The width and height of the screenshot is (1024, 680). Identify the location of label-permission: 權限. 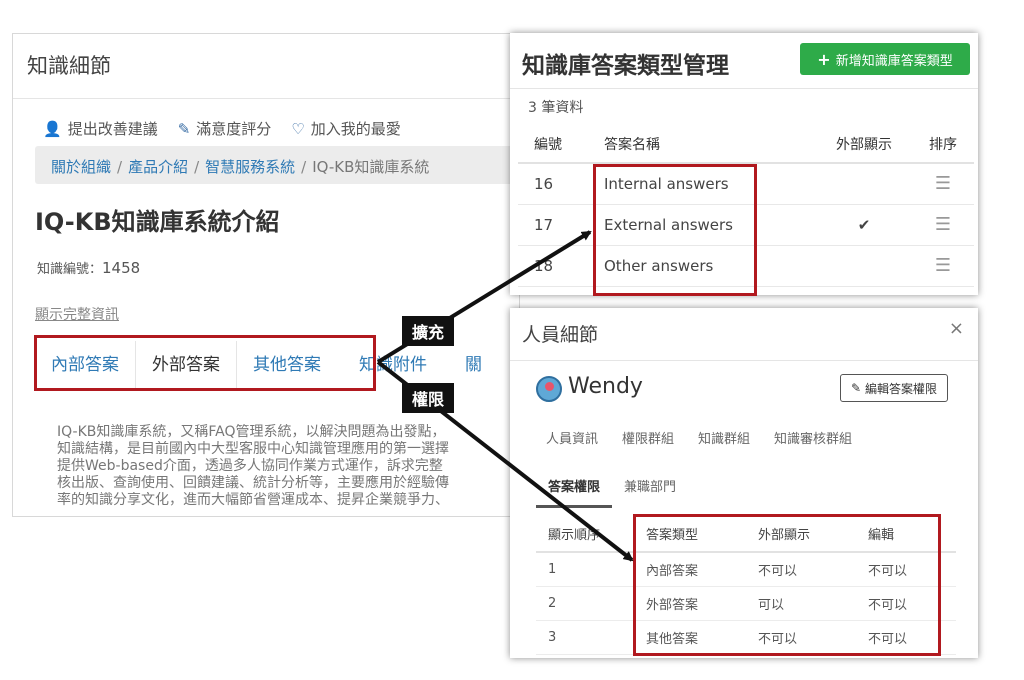
(428, 398).